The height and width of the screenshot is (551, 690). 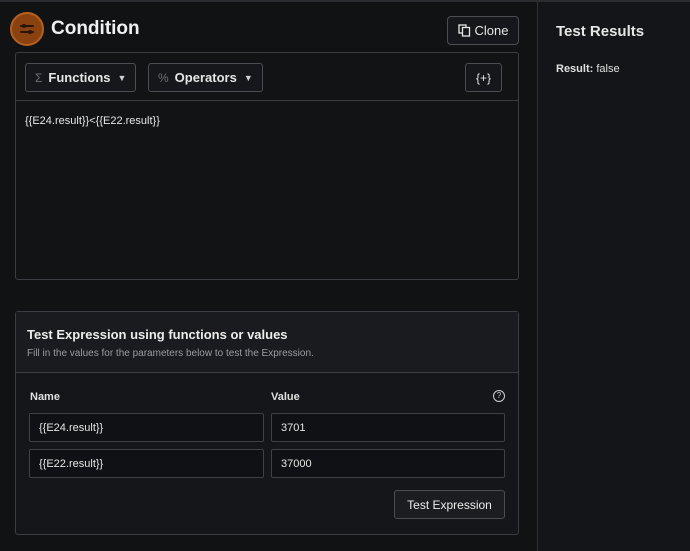 What do you see at coordinates (92, 121) in the screenshot?
I see `expression-text: {{E24.result}}<{{E22.result}}` at bounding box center [92, 121].